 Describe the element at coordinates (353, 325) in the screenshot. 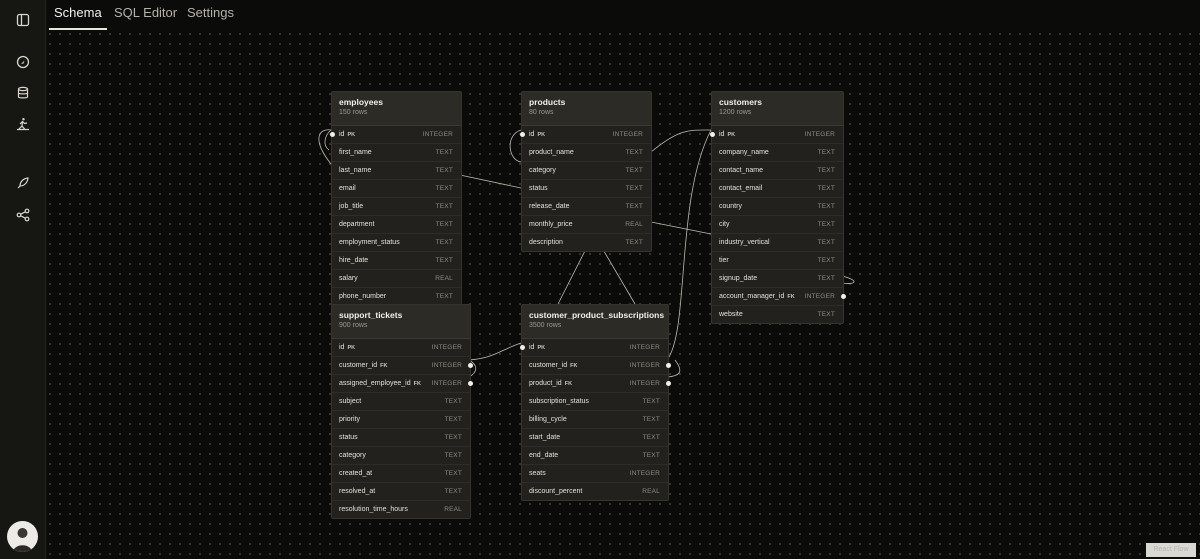

I see `table-row-count: 900 rows` at that location.